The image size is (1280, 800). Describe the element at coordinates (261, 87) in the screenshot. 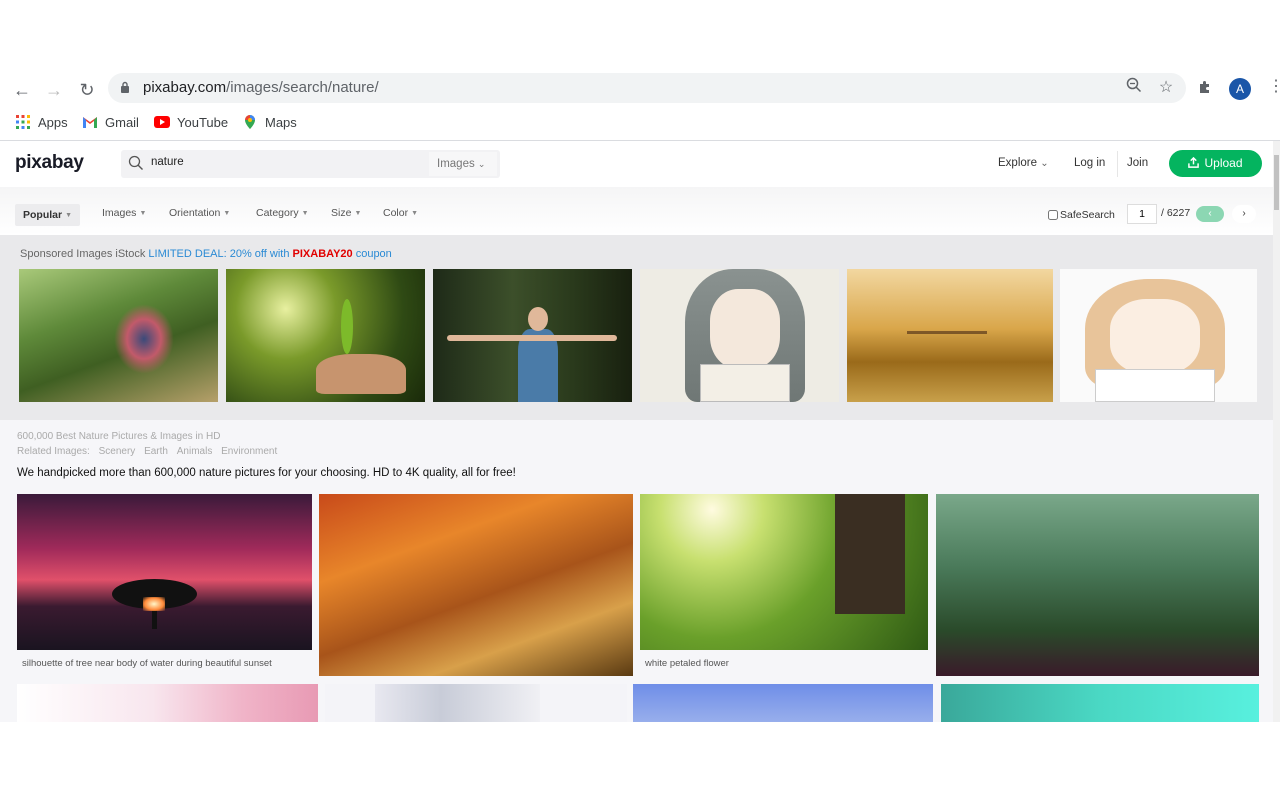

I see `url-text: pixabay.com/images/search/nature/` at that location.